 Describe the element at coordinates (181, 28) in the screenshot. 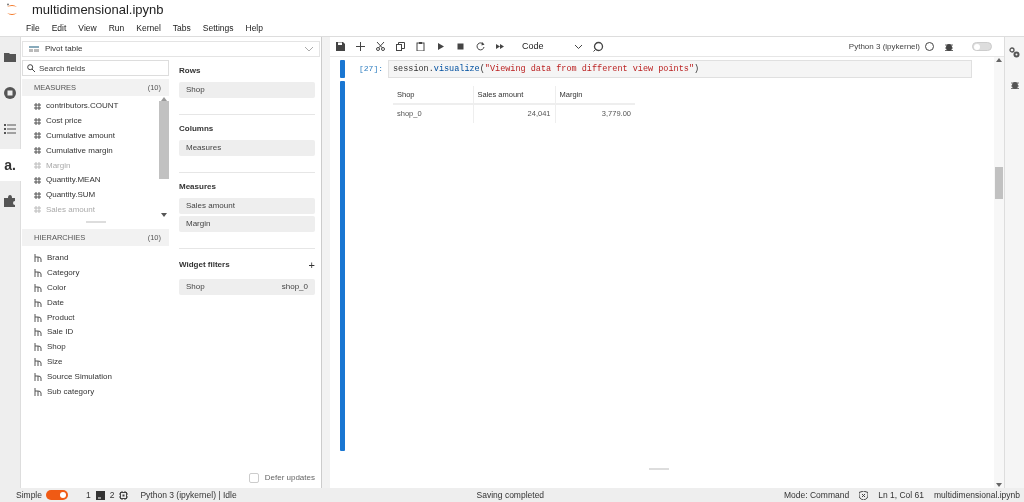

I see `menu-item: Tabs` at that location.